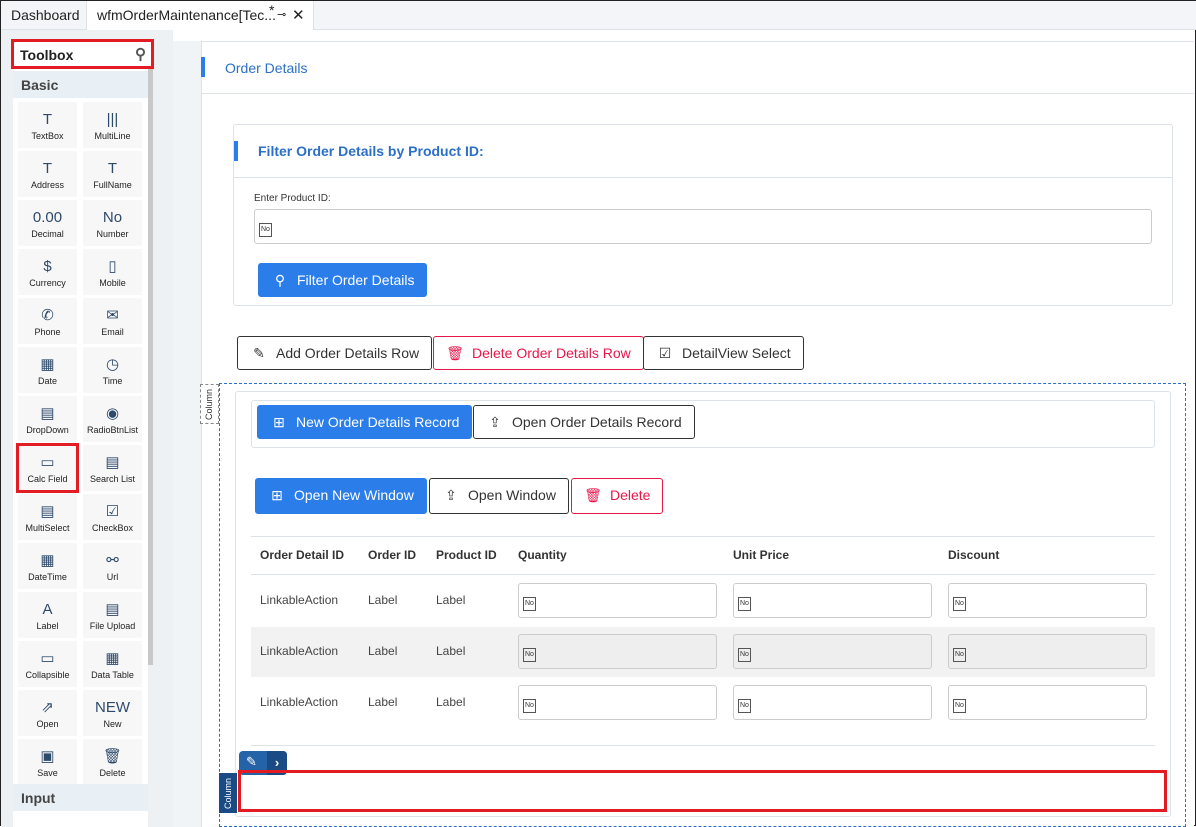 The width and height of the screenshot is (1196, 827). Describe the element at coordinates (47, 321) in the screenshot. I see `toolbox-item: ✆ Phone` at that location.